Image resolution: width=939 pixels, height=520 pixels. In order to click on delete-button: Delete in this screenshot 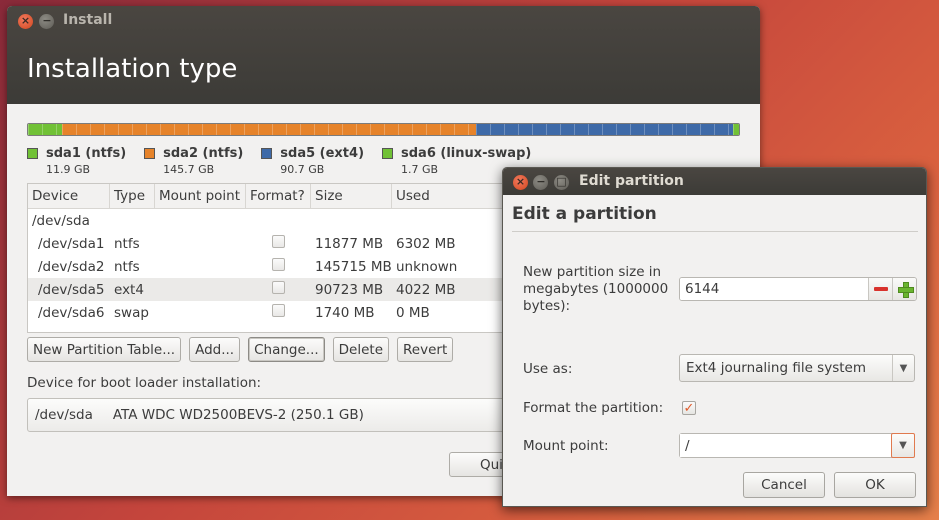, I will do `click(361, 349)`.